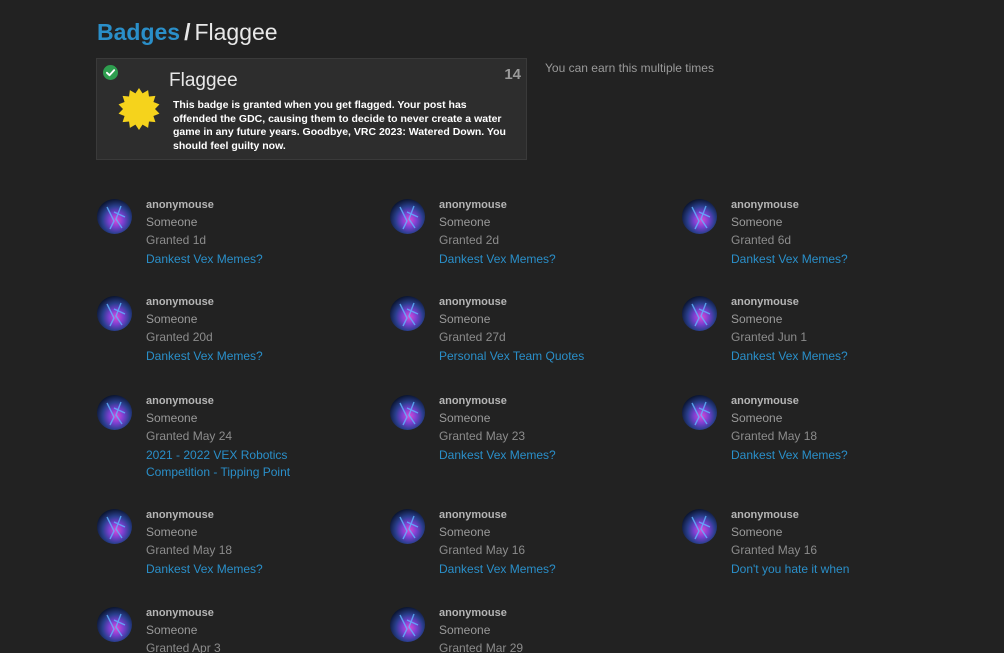  I want to click on grant-date: Granted 6d, so click(761, 240).